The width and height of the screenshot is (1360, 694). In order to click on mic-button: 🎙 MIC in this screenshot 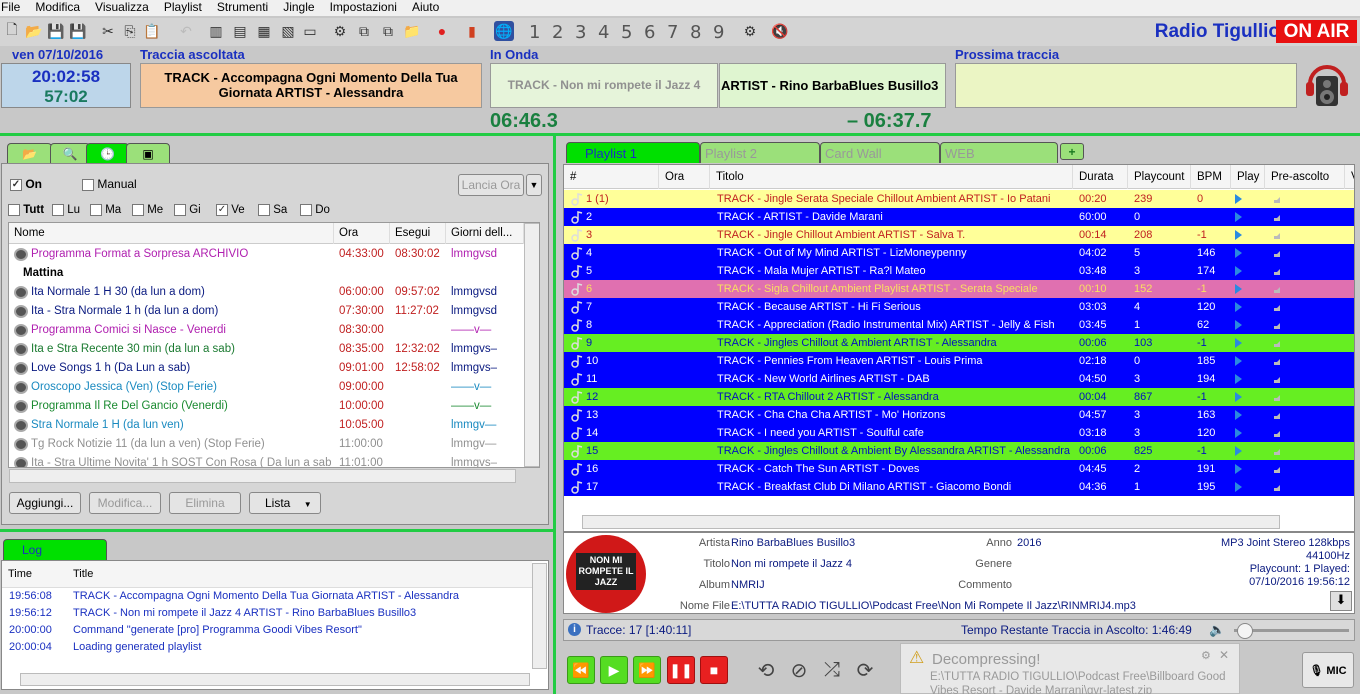, I will do `click(1328, 670)`.